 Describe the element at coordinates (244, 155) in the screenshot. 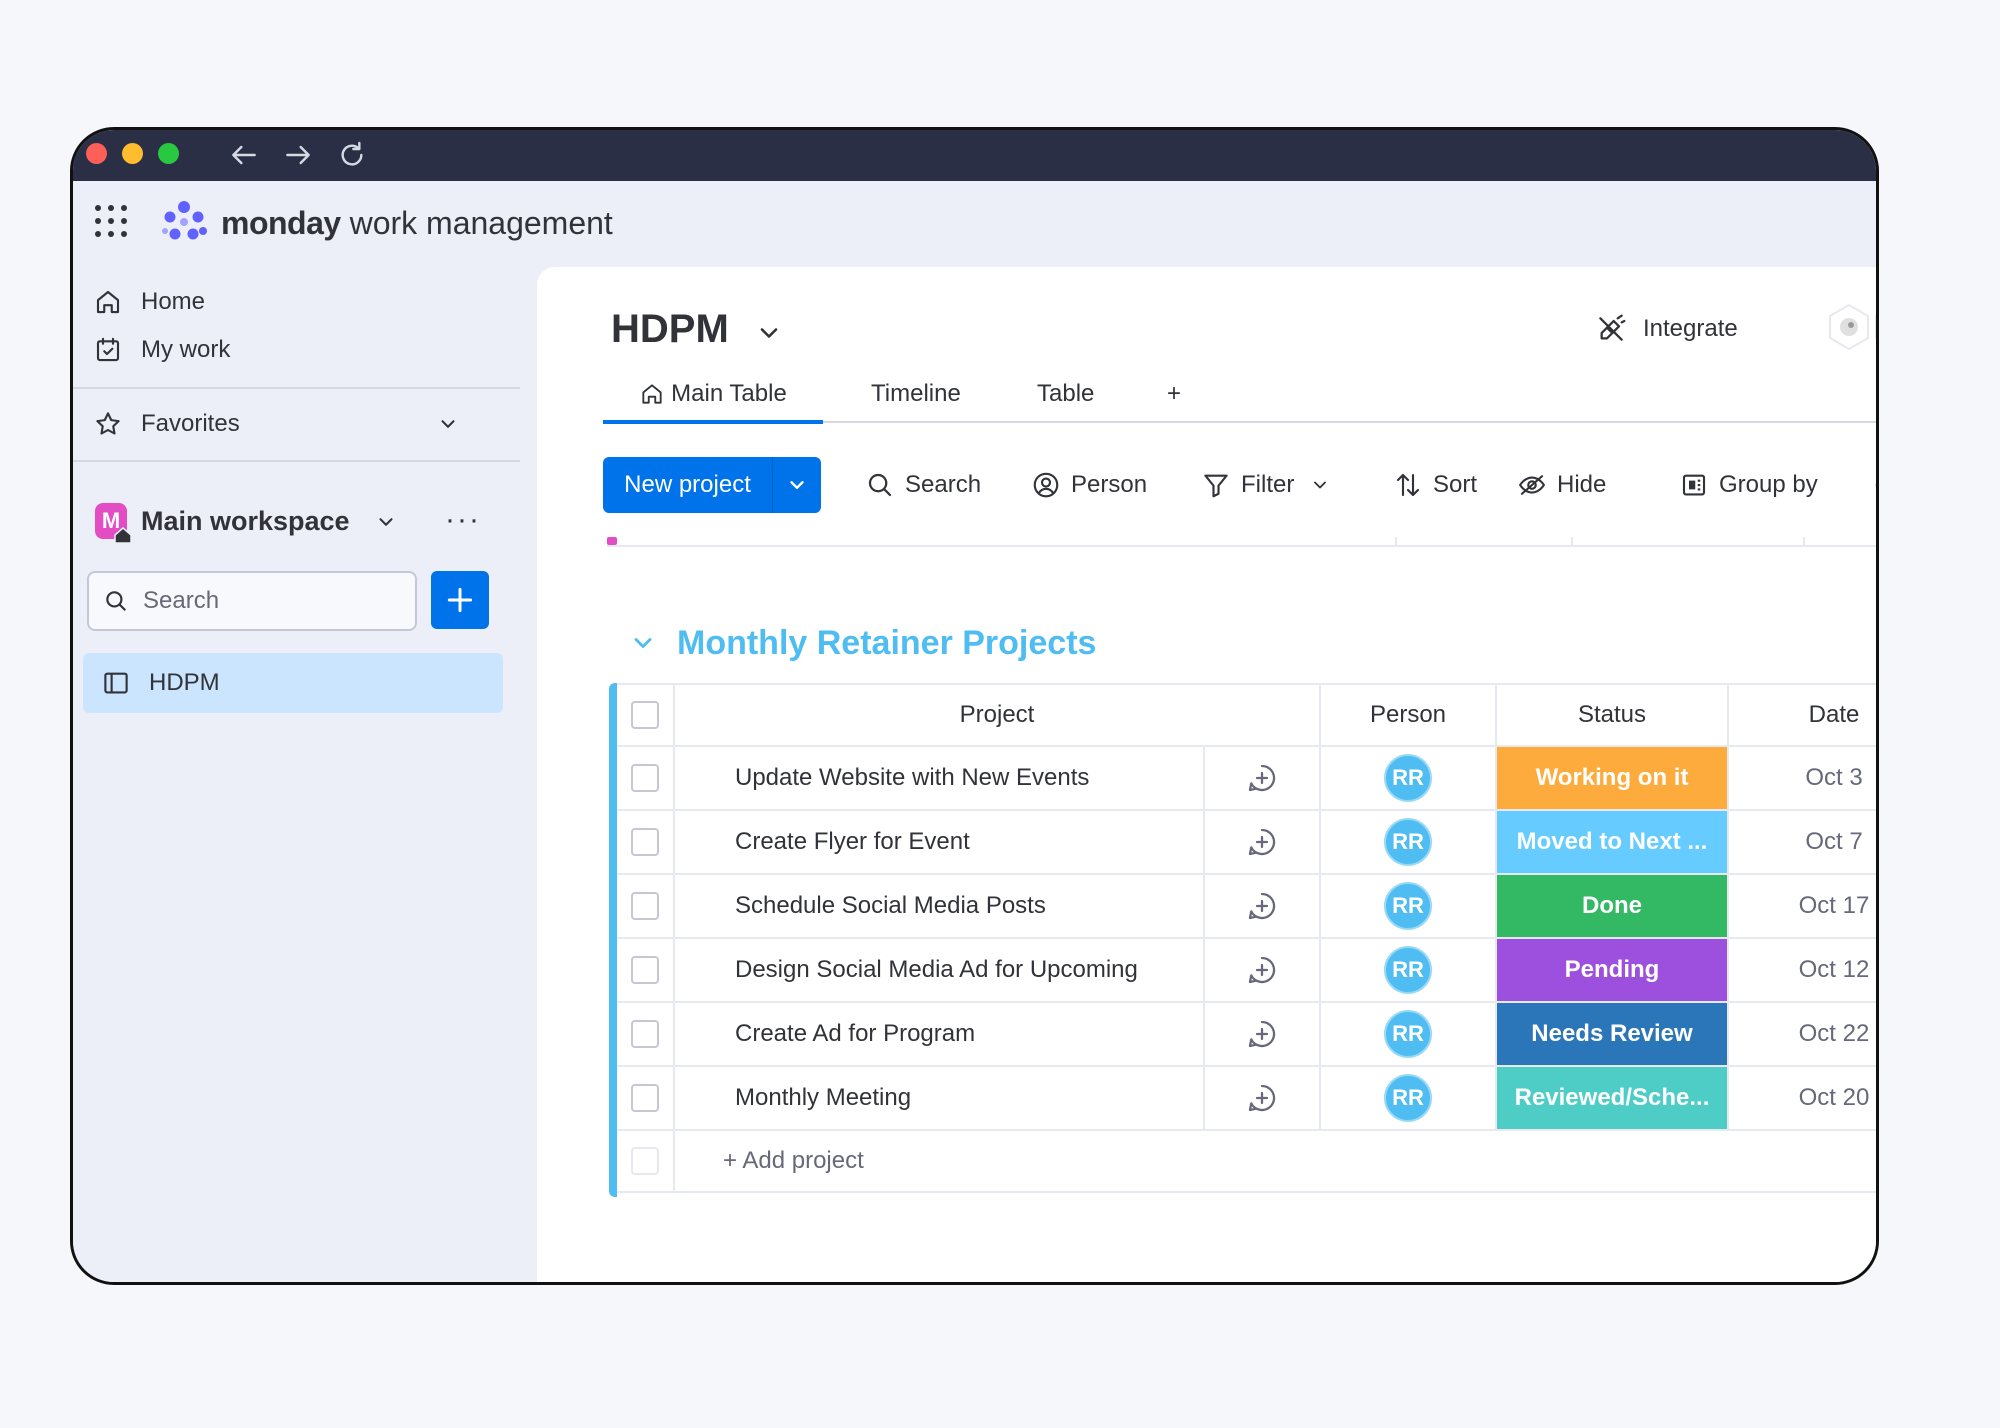

I see `back-button` at that location.